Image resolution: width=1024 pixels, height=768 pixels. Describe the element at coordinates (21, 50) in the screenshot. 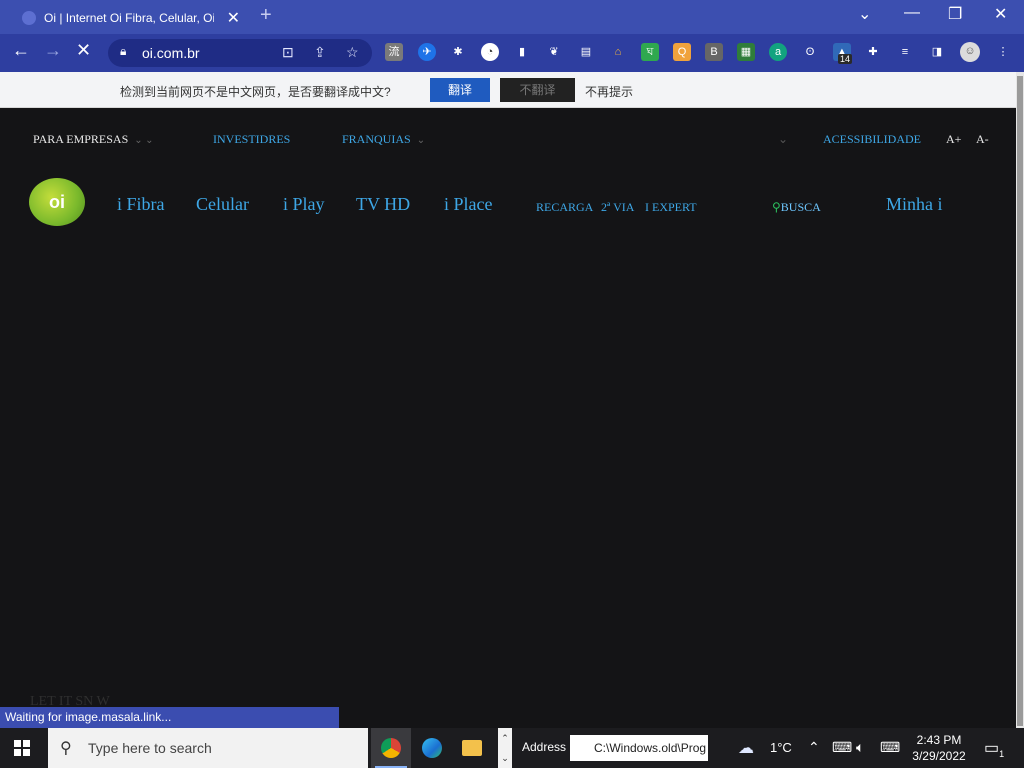

I see `back-icon: ←` at that location.